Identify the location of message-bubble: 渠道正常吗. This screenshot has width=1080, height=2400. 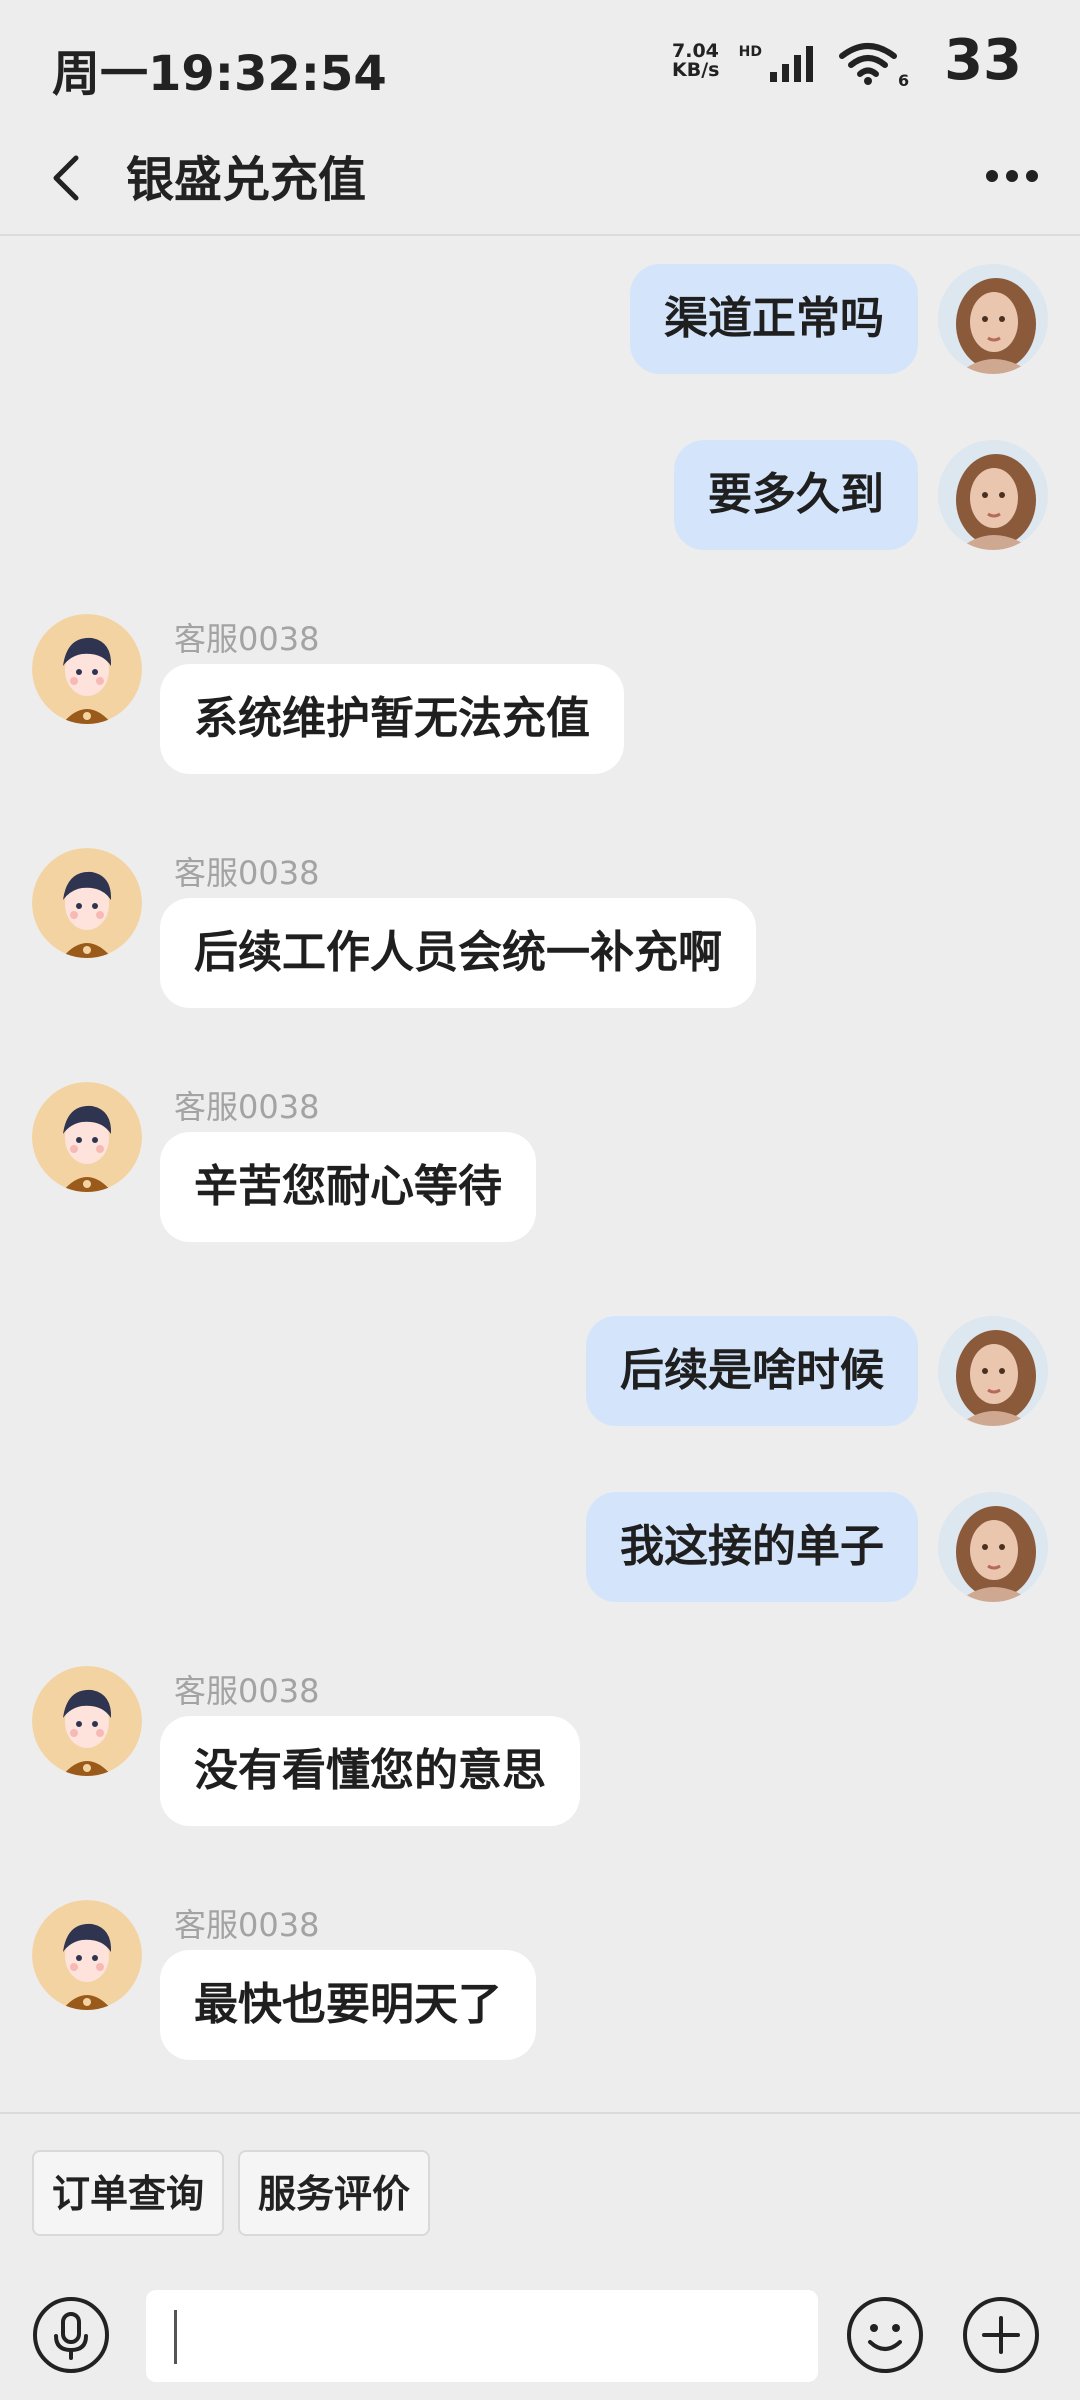
(774, 319).